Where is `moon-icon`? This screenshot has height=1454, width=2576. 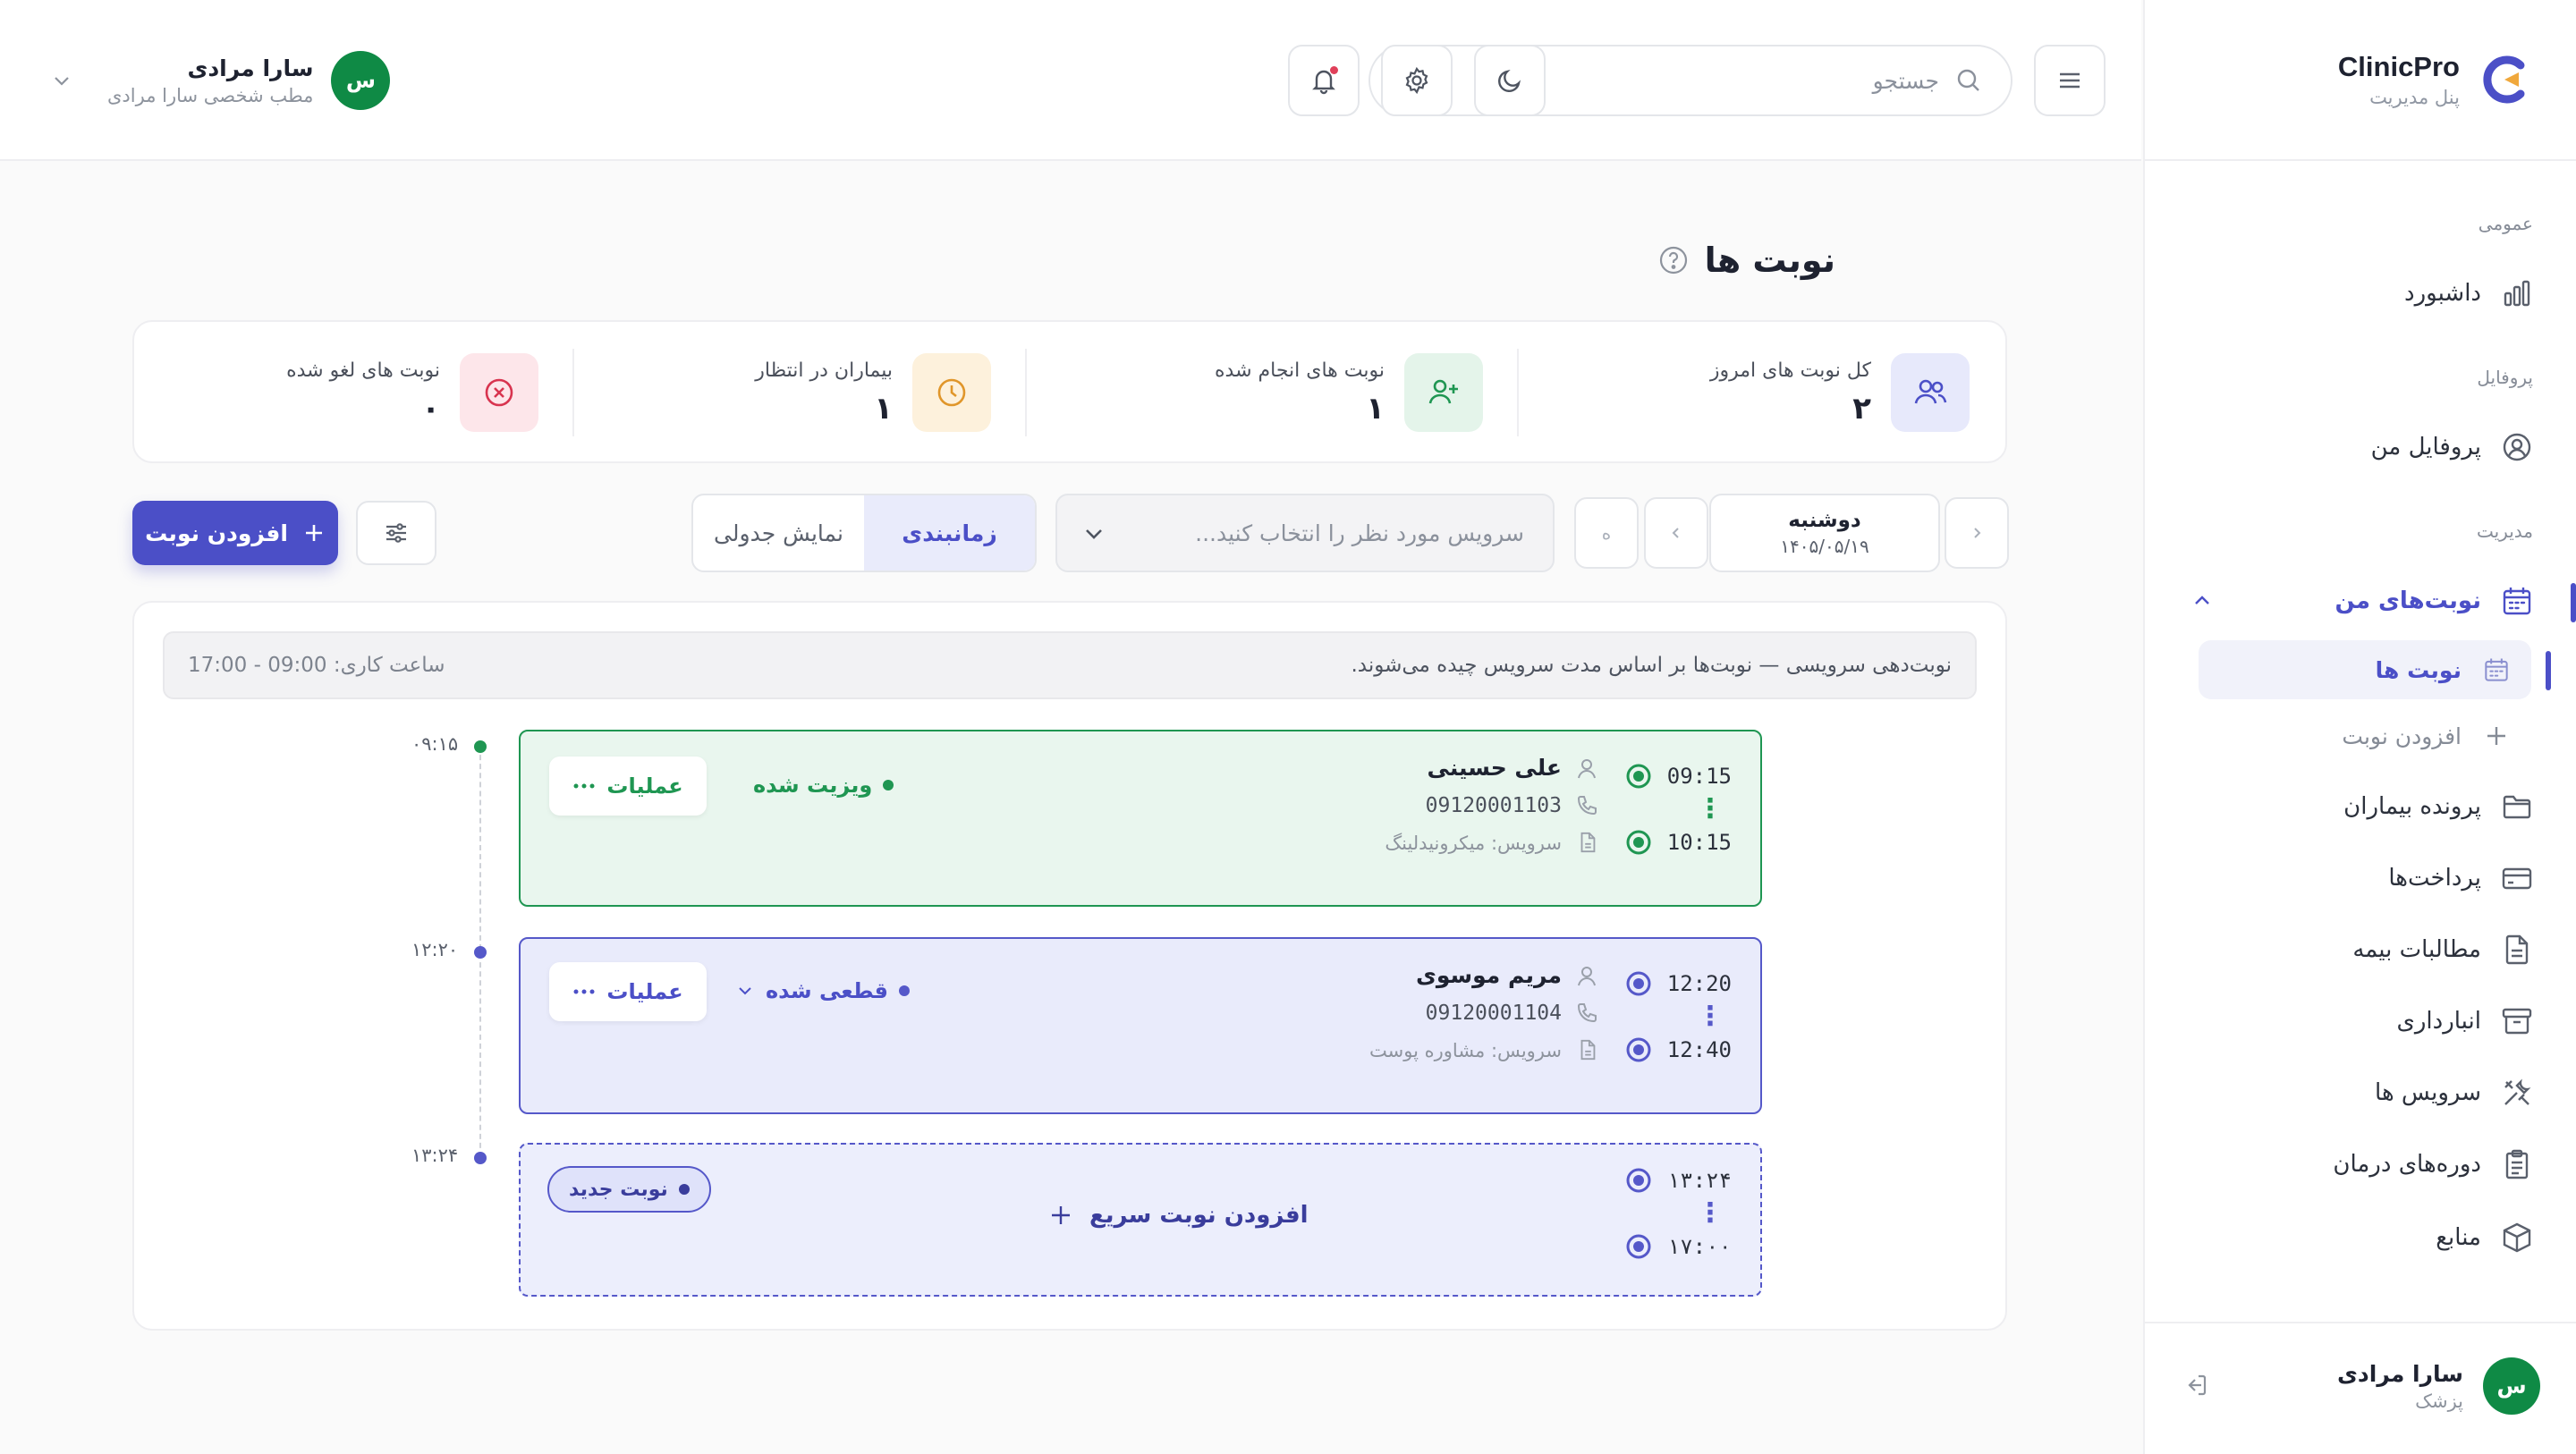 moon-icon is located at coordinates (1510, 80).